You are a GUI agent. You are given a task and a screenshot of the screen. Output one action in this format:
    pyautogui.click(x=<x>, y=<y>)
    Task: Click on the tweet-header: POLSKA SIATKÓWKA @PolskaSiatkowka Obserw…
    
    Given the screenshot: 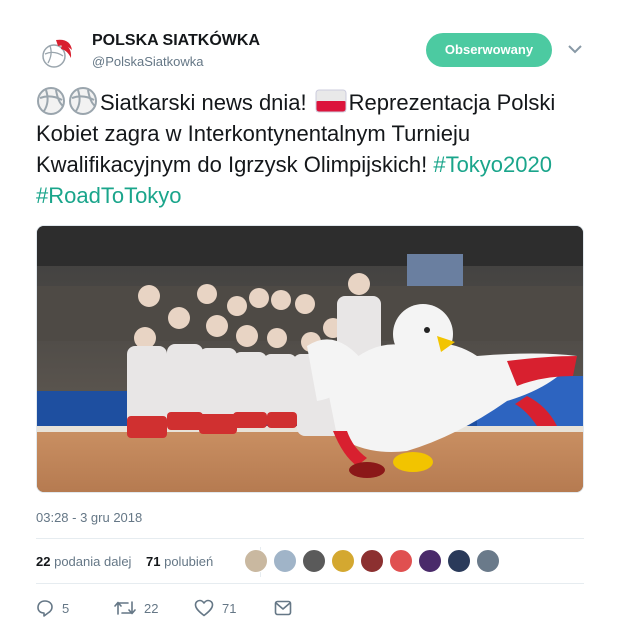 What is the action you would take?
    pyautogui.click(x=310, y=50)
    